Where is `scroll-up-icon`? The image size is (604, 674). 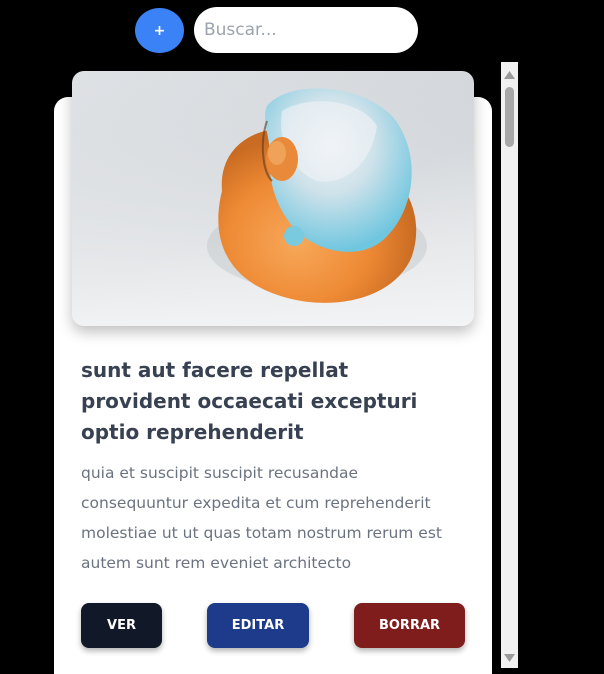
scroll-up-icon is located at coordinates (509, 74).